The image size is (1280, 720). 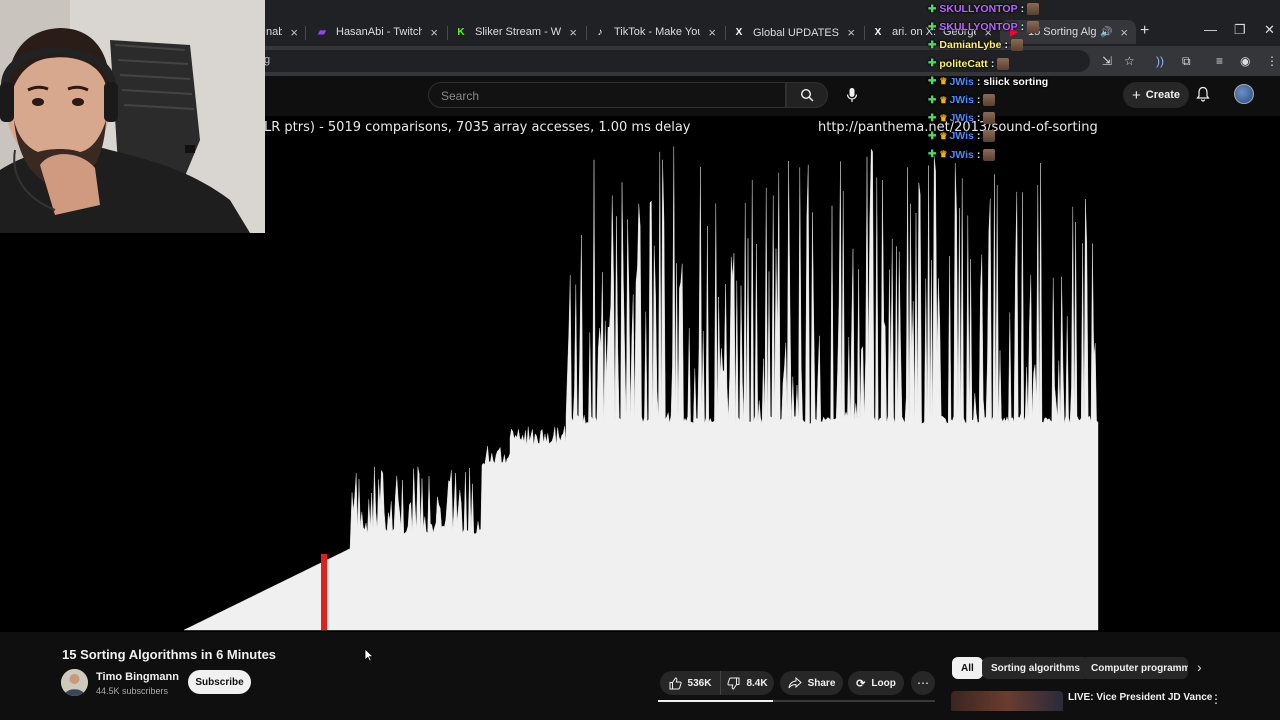 I want to click on recommended-thumbnail, so click(x=1007, y=701).